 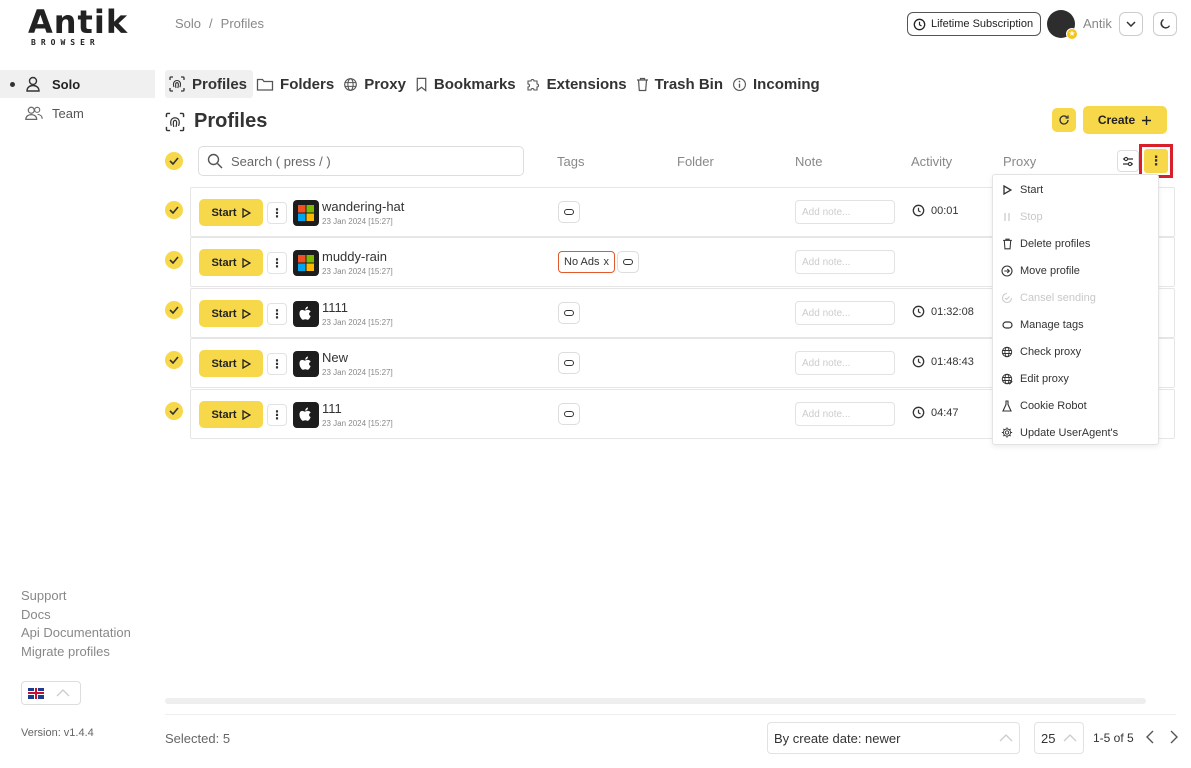 What do you see at coordinates (76, 633) in the screenshot?
I see `api-documentation-link: Api Documentation` at bounding box center [76, 633].